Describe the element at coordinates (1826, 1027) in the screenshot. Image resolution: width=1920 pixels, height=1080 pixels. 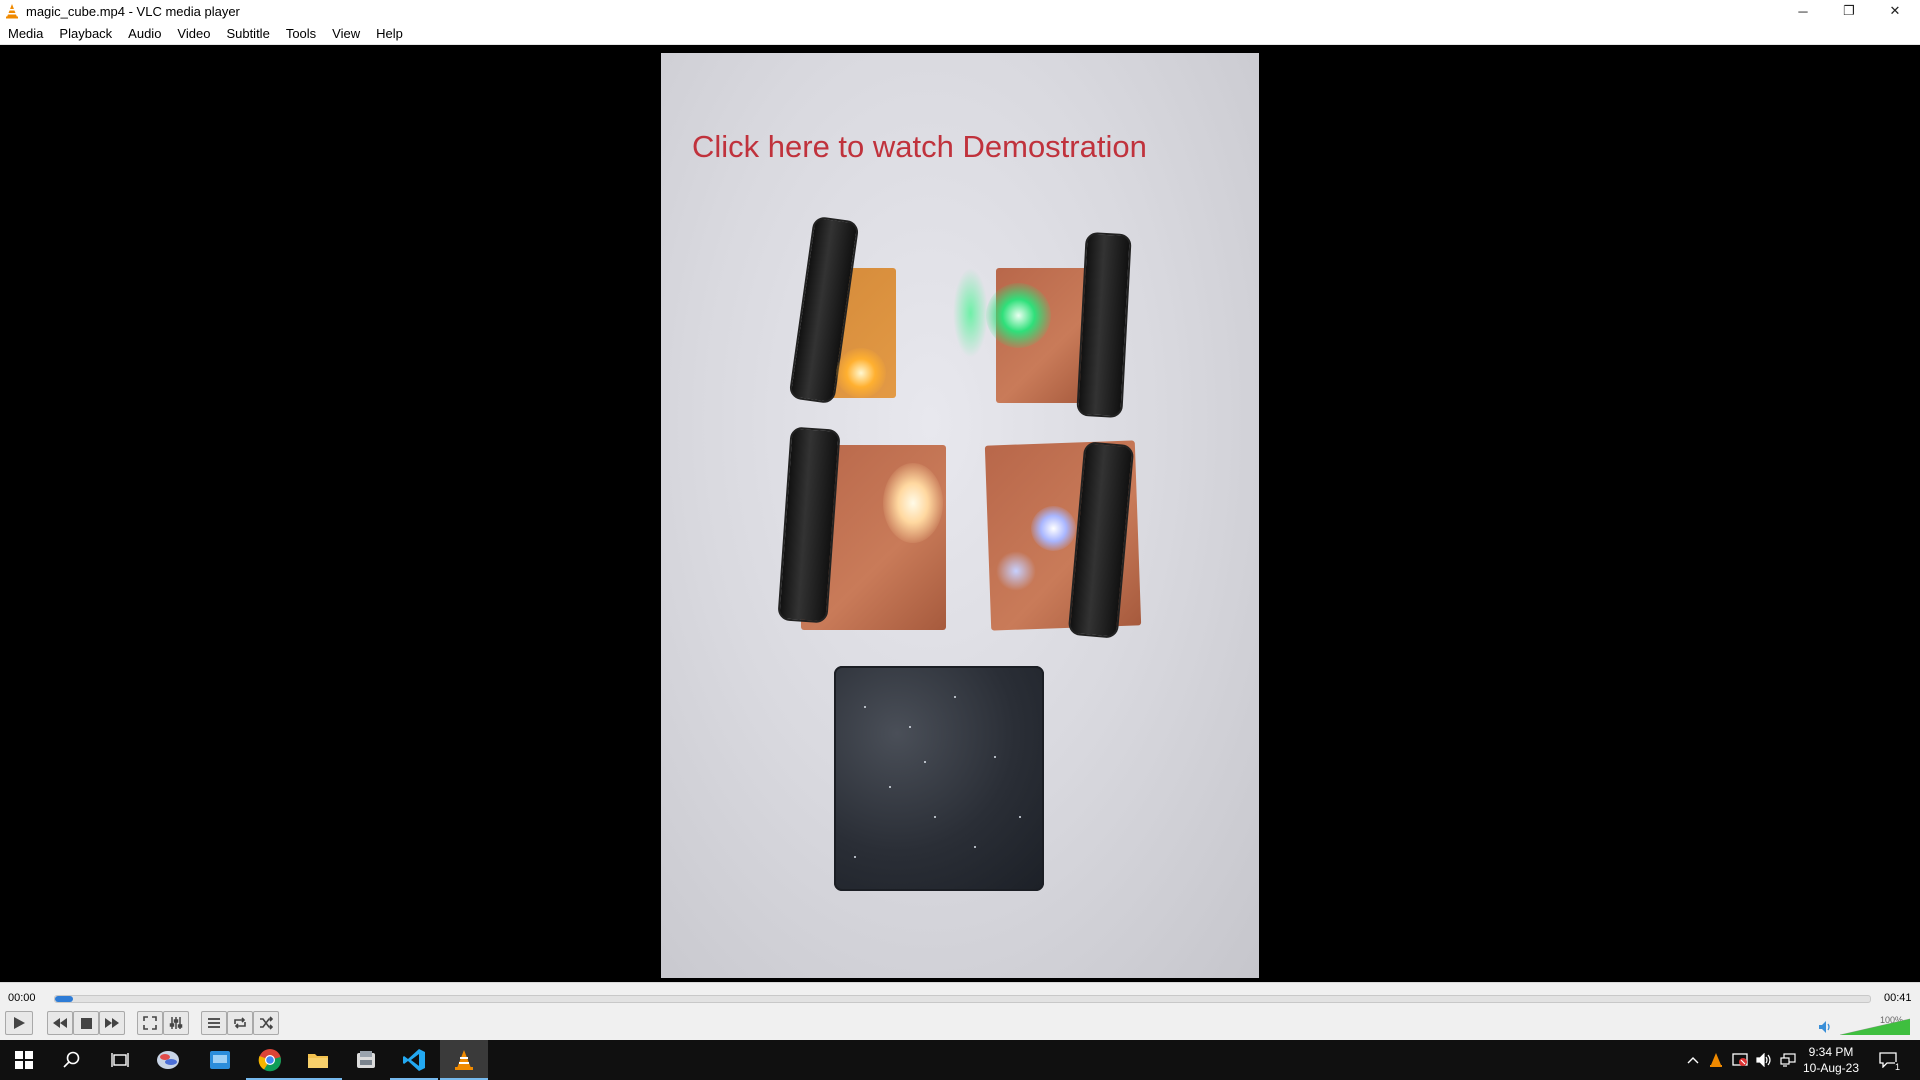
I see `volume-speaker-icon` at that location.